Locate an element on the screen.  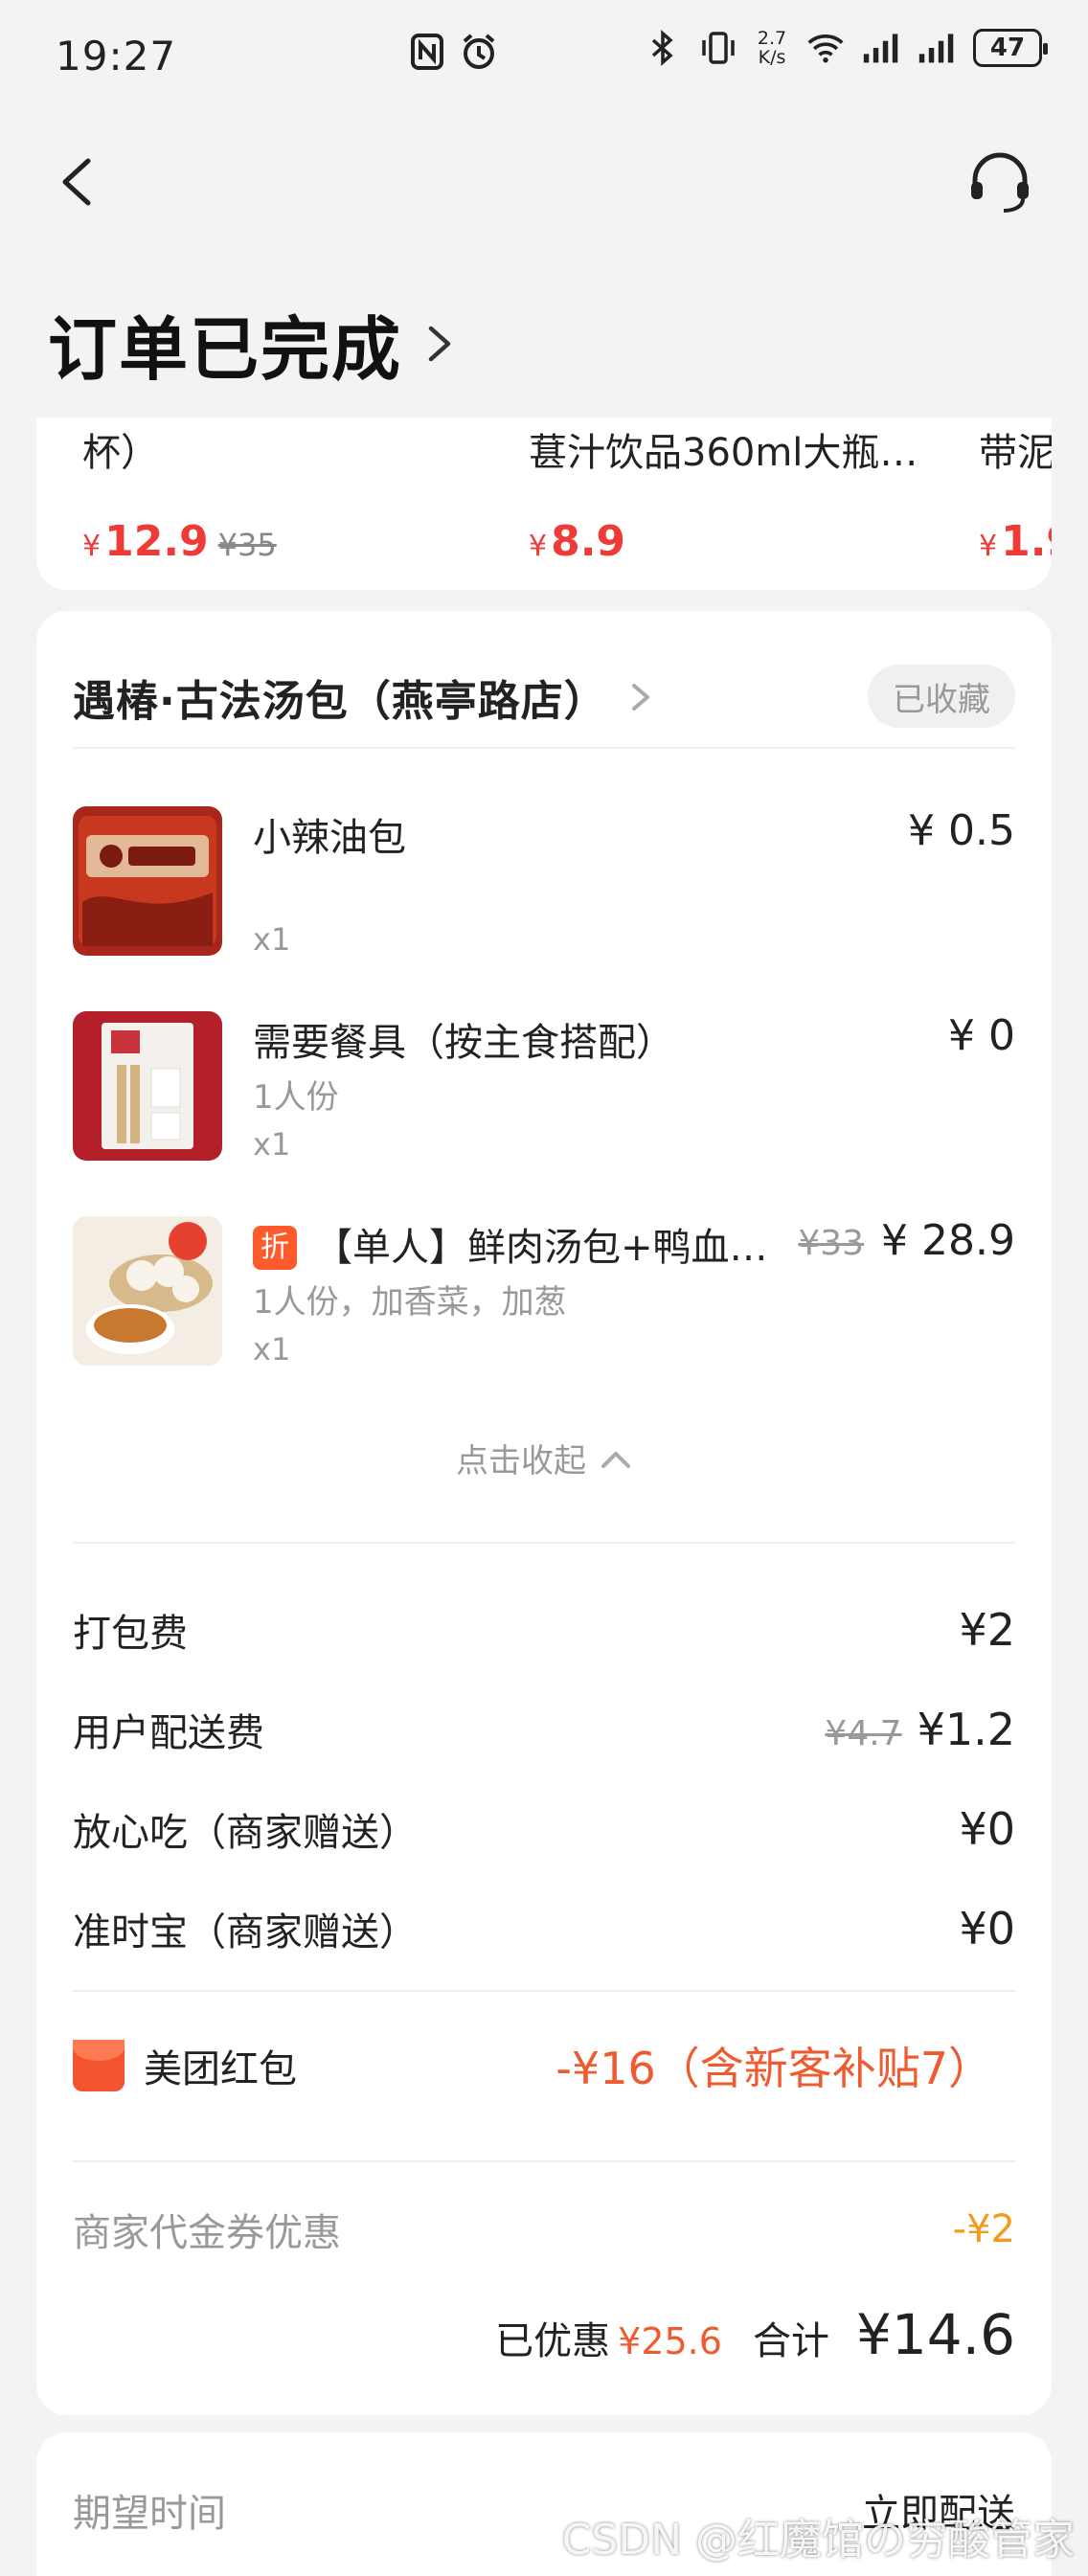
redpack-row: 美团红包 -¥16（含新客补贴7） is located at coordinates (544, 2065).